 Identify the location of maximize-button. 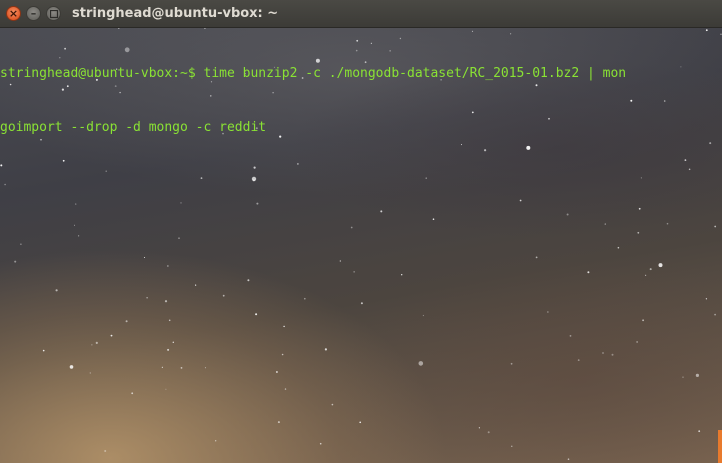
(53, 13).